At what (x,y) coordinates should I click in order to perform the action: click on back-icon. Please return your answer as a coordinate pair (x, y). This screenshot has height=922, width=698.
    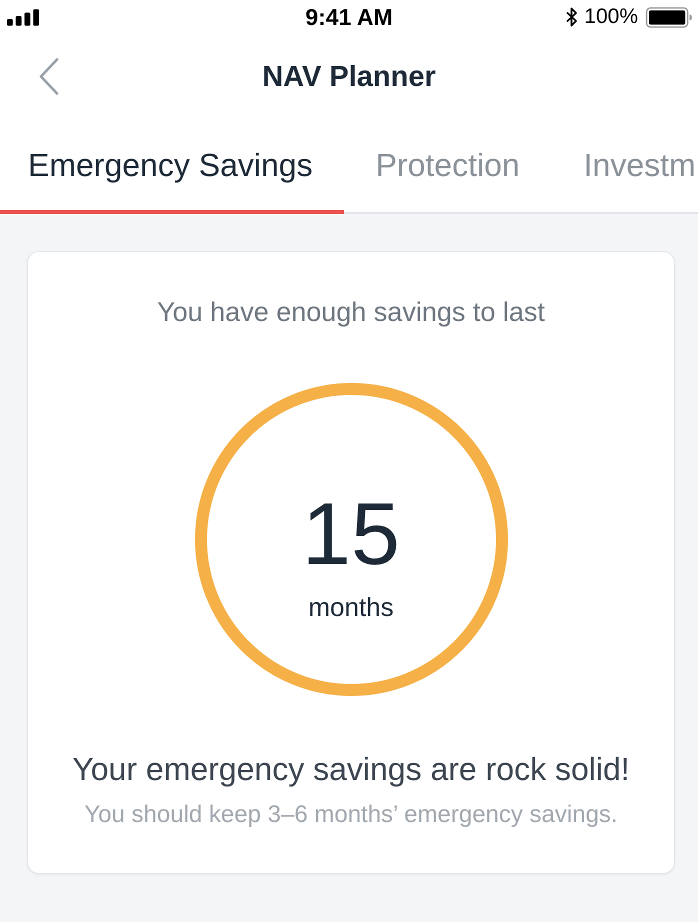
    Looking at the image, I should click on (49, 76).